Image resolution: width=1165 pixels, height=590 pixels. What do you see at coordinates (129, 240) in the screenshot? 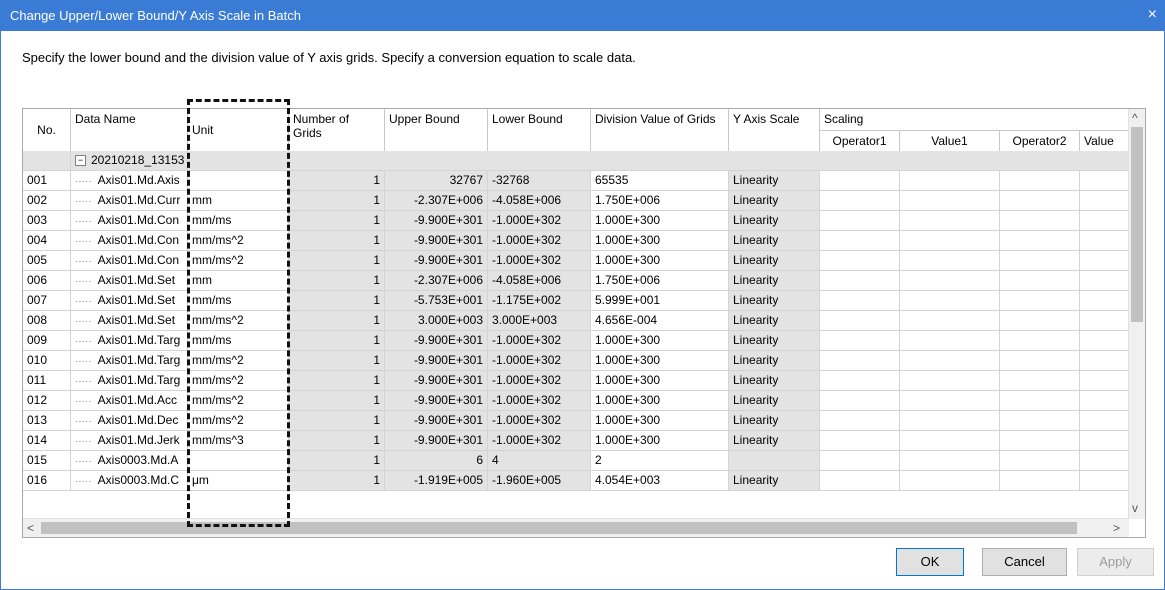
I see `data-name-cell: ····· Axis01.Md.Con` at bounding box center [129, 240].